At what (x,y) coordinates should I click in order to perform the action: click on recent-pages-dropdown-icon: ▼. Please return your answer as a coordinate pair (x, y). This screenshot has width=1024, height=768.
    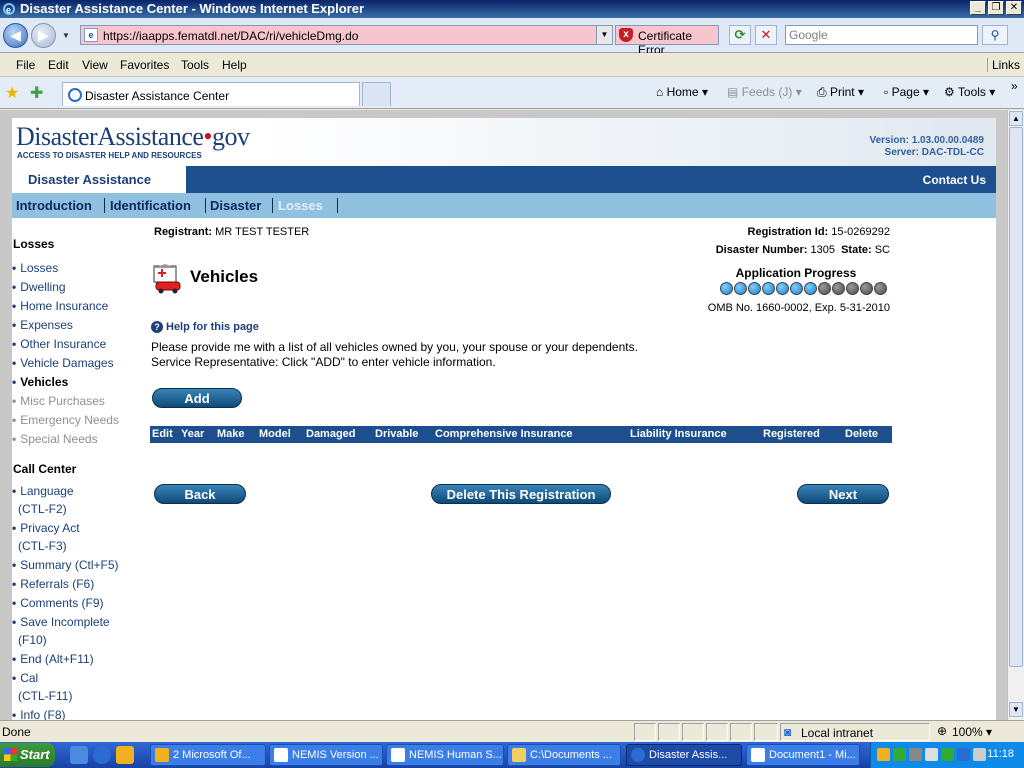
    Looking at the image, I should click on (66, 35).